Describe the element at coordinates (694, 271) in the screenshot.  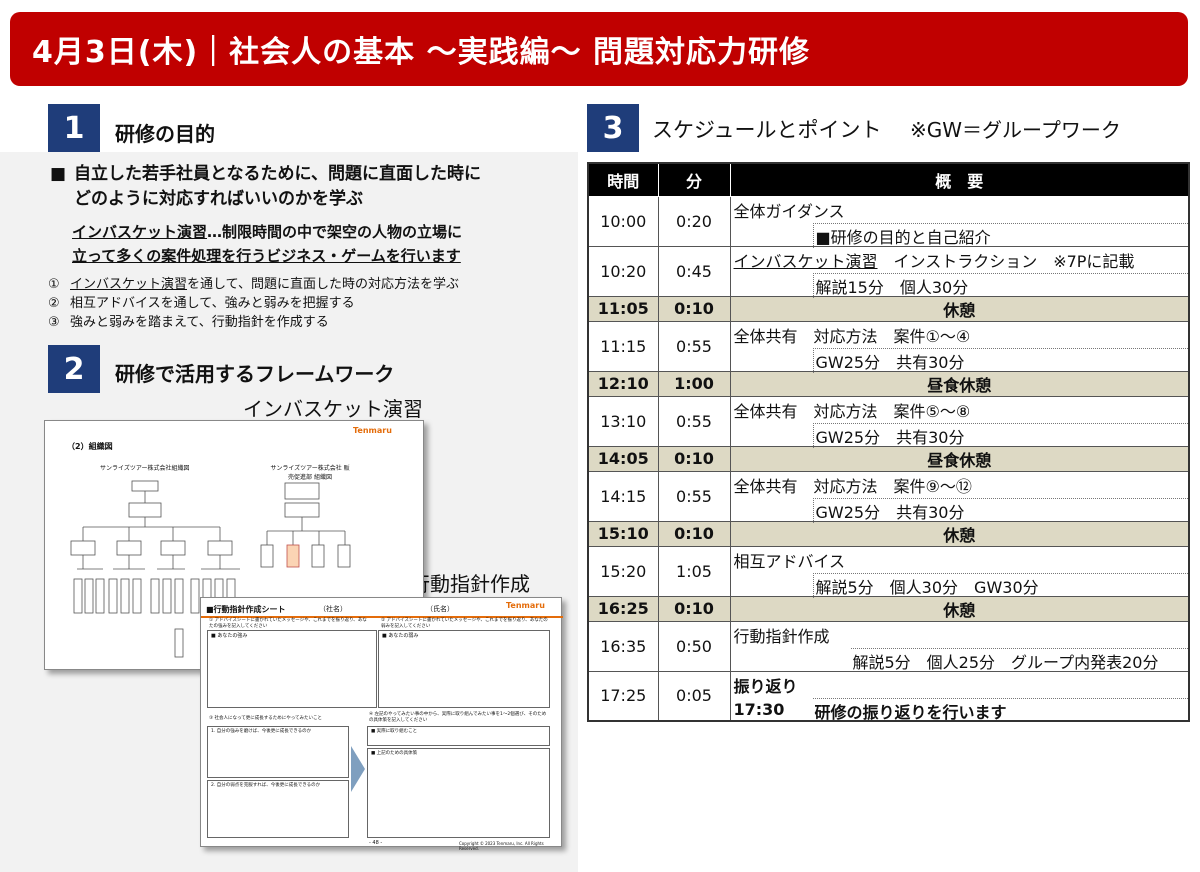
I see `row-minutes: 0:45` at that location.